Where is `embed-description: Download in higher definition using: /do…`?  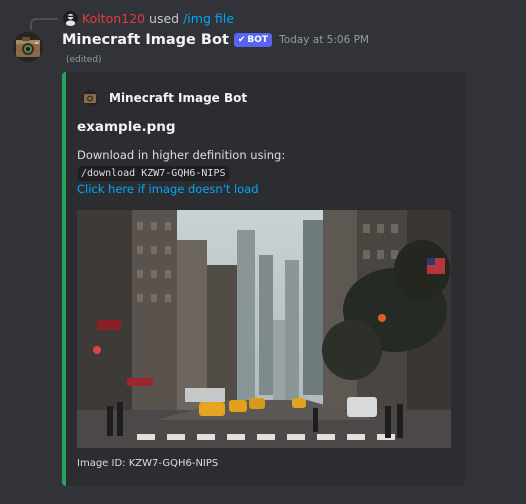 embed-description: Download in higher definition using: /do… is located at coordinates (264, 172).